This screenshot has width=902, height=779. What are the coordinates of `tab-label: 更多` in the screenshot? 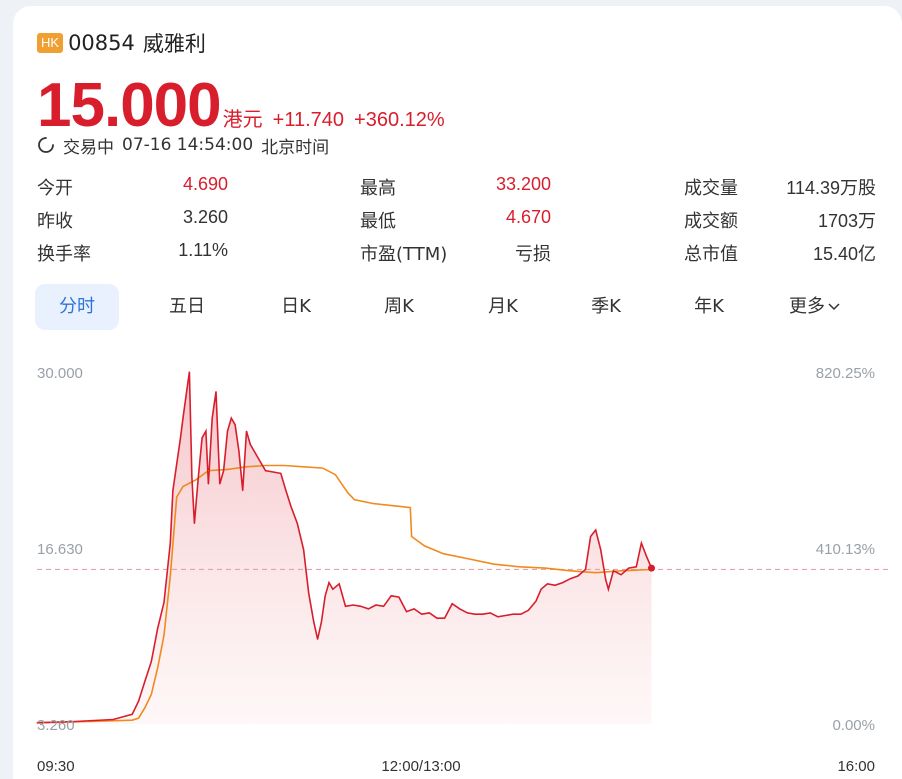 It's located at (807, 306).